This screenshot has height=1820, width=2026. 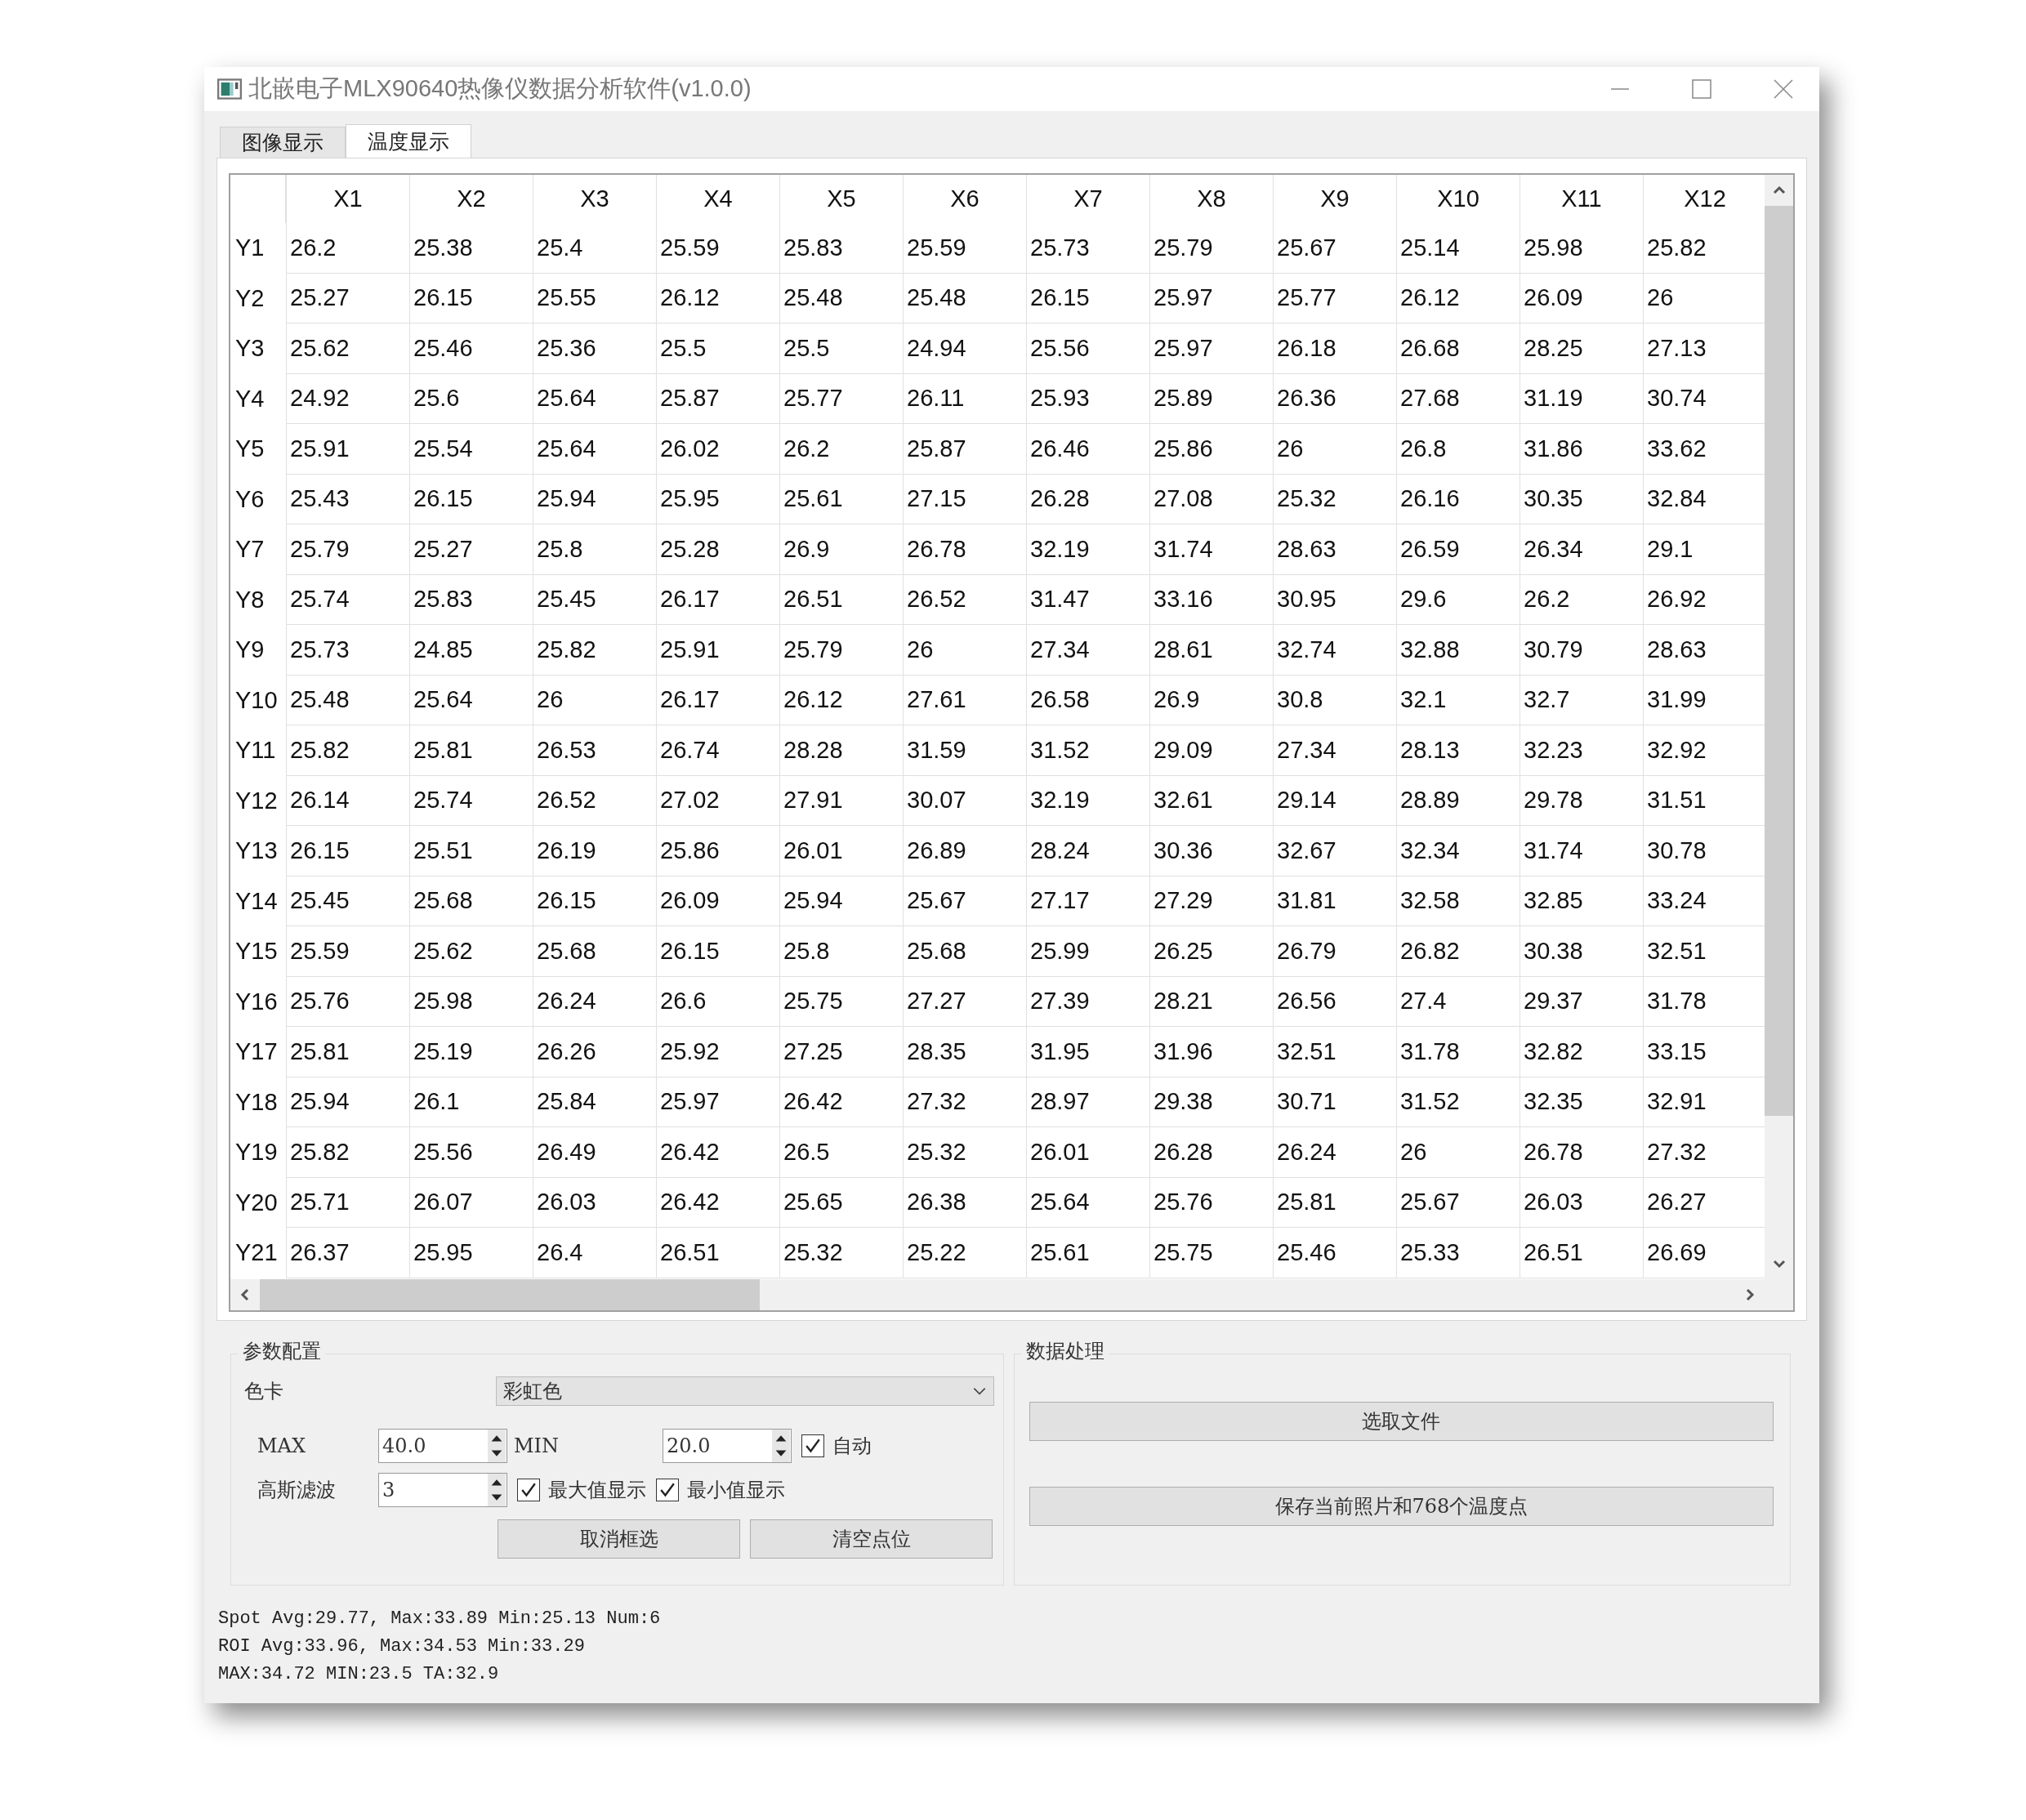 I want to click on action-button: 选取文件, so click(x=1401, y=1422).